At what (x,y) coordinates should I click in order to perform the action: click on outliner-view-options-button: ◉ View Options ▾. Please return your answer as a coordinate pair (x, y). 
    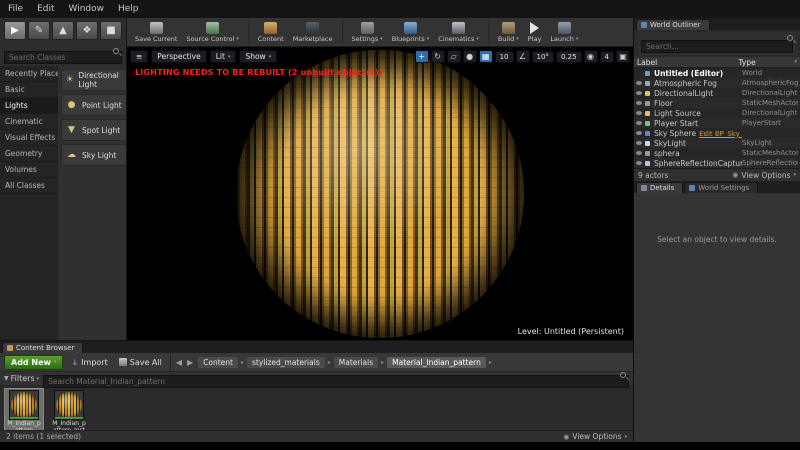
    Looking at the image, I should click on (764, 175).